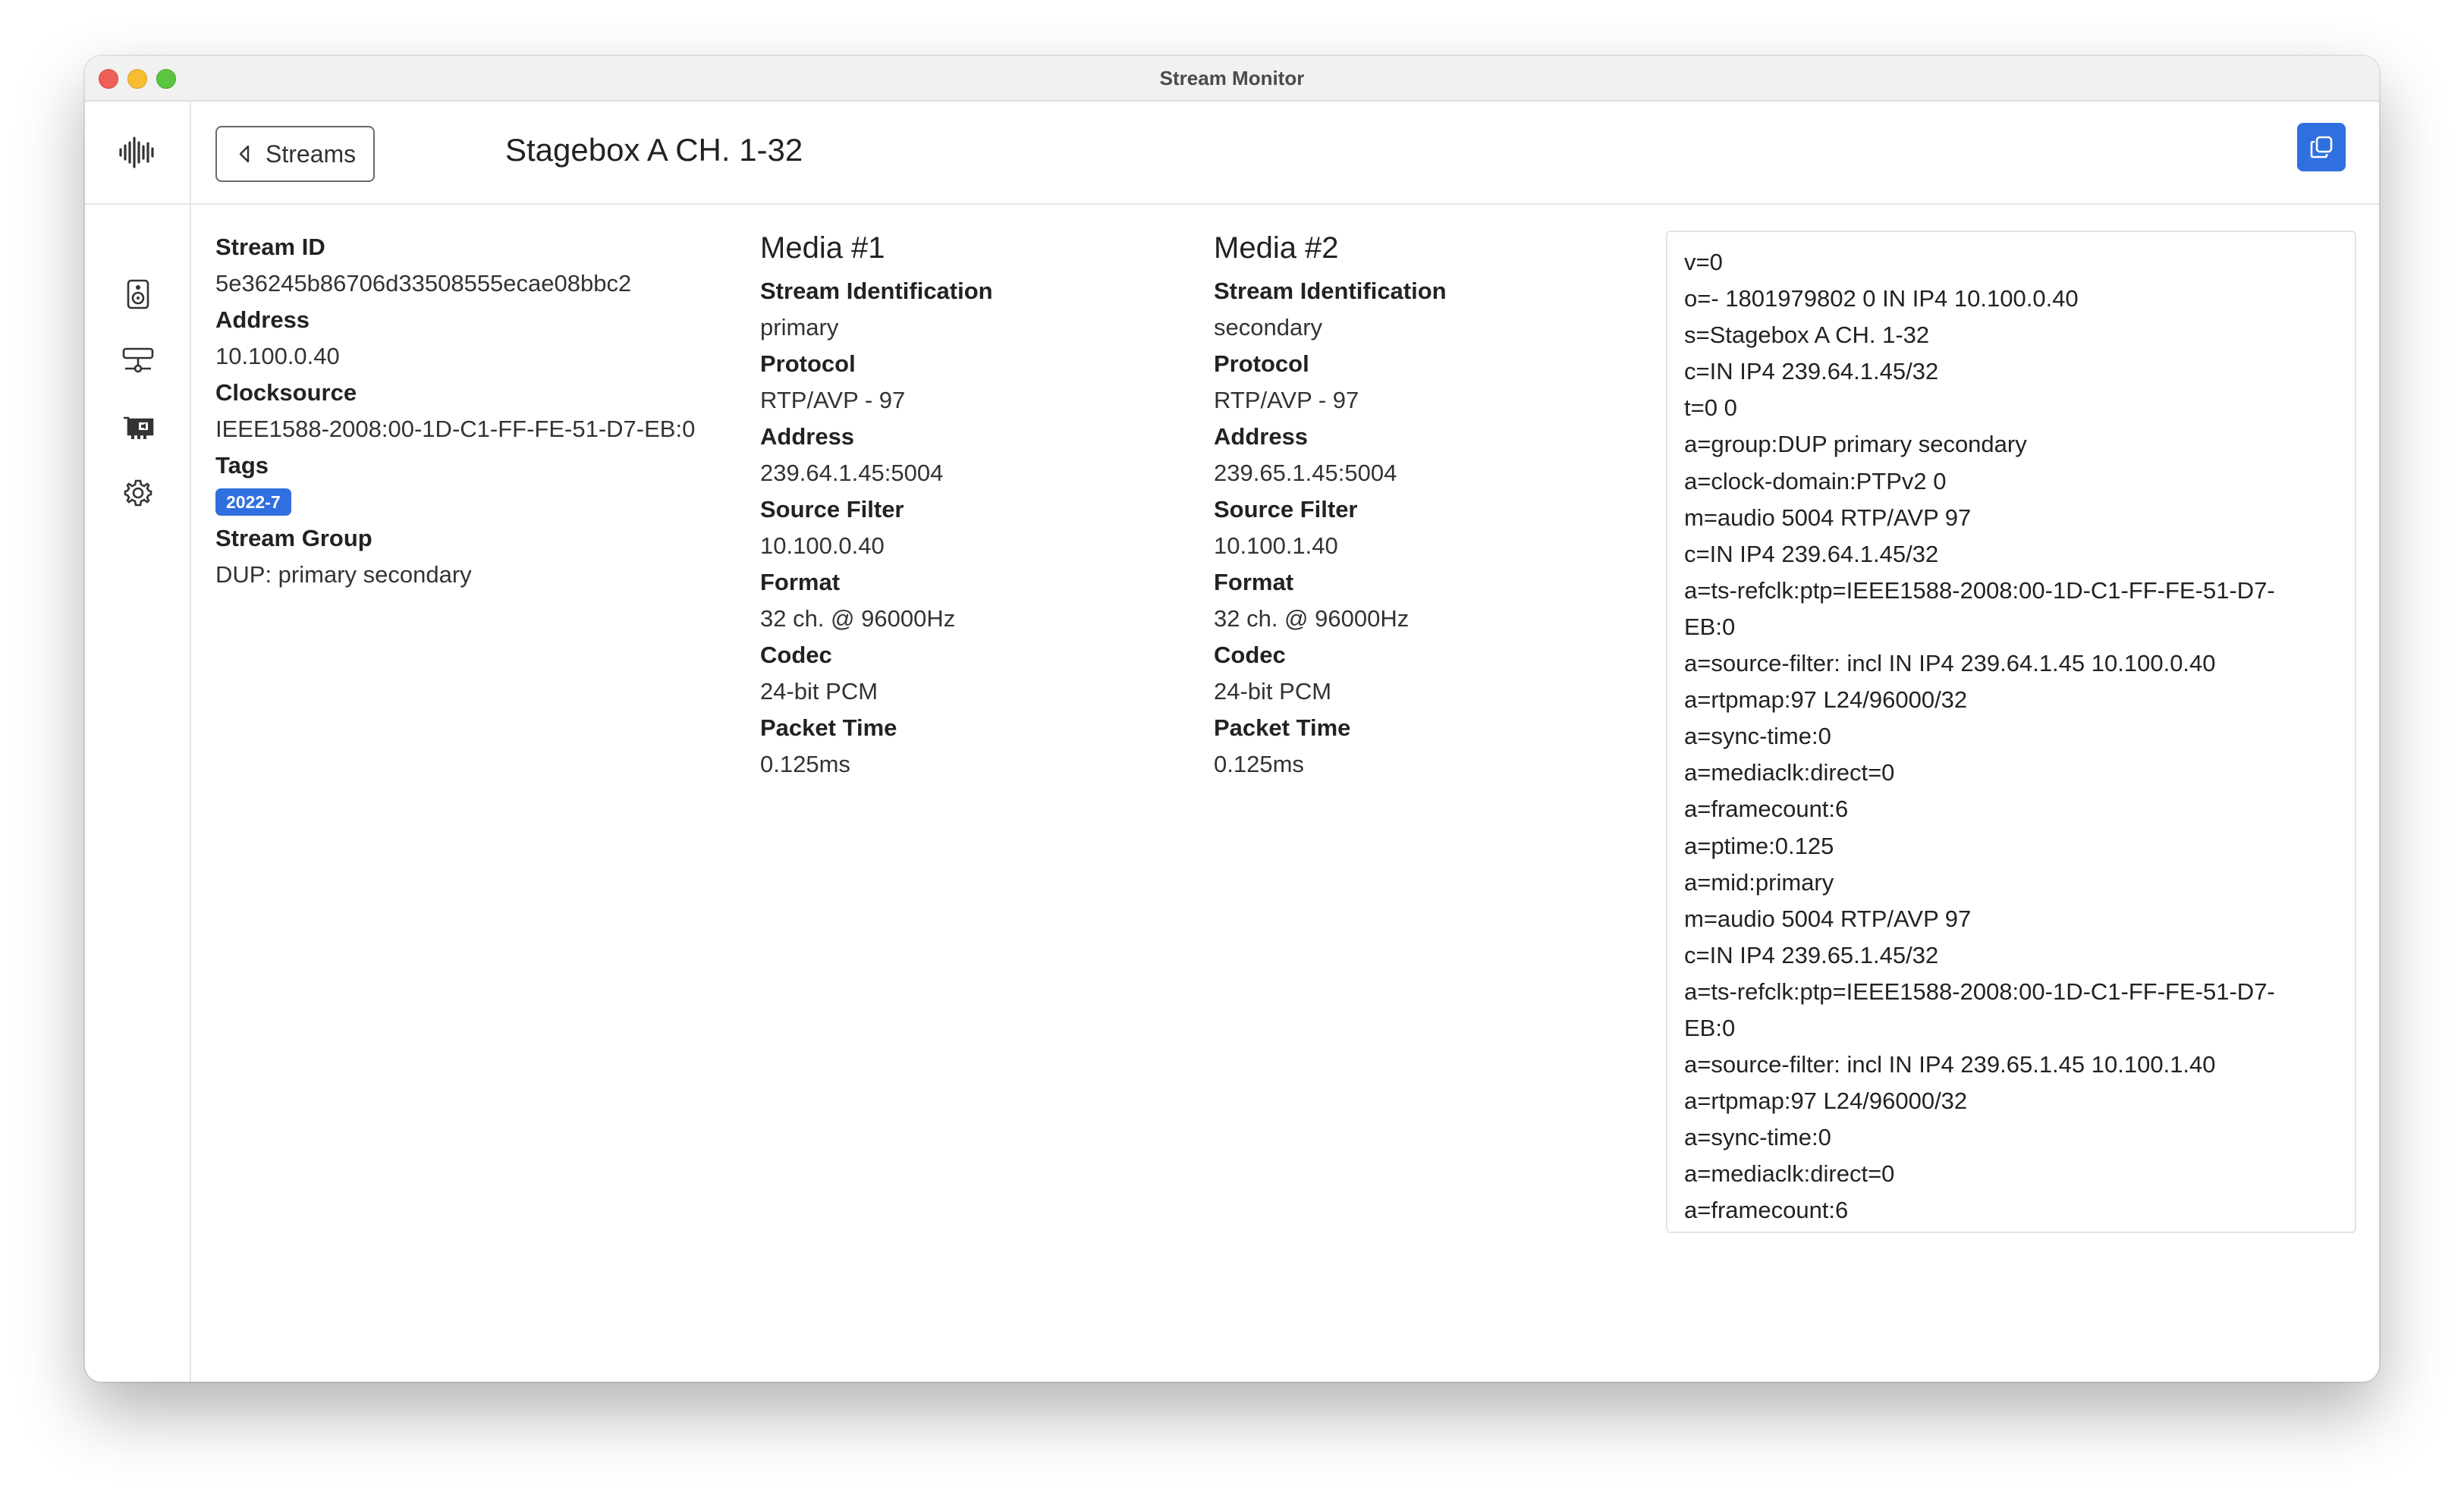  Describe the element at coordinates (277, 356) in the screenshot. I see `address-value: 10.100.0.40` at that location.